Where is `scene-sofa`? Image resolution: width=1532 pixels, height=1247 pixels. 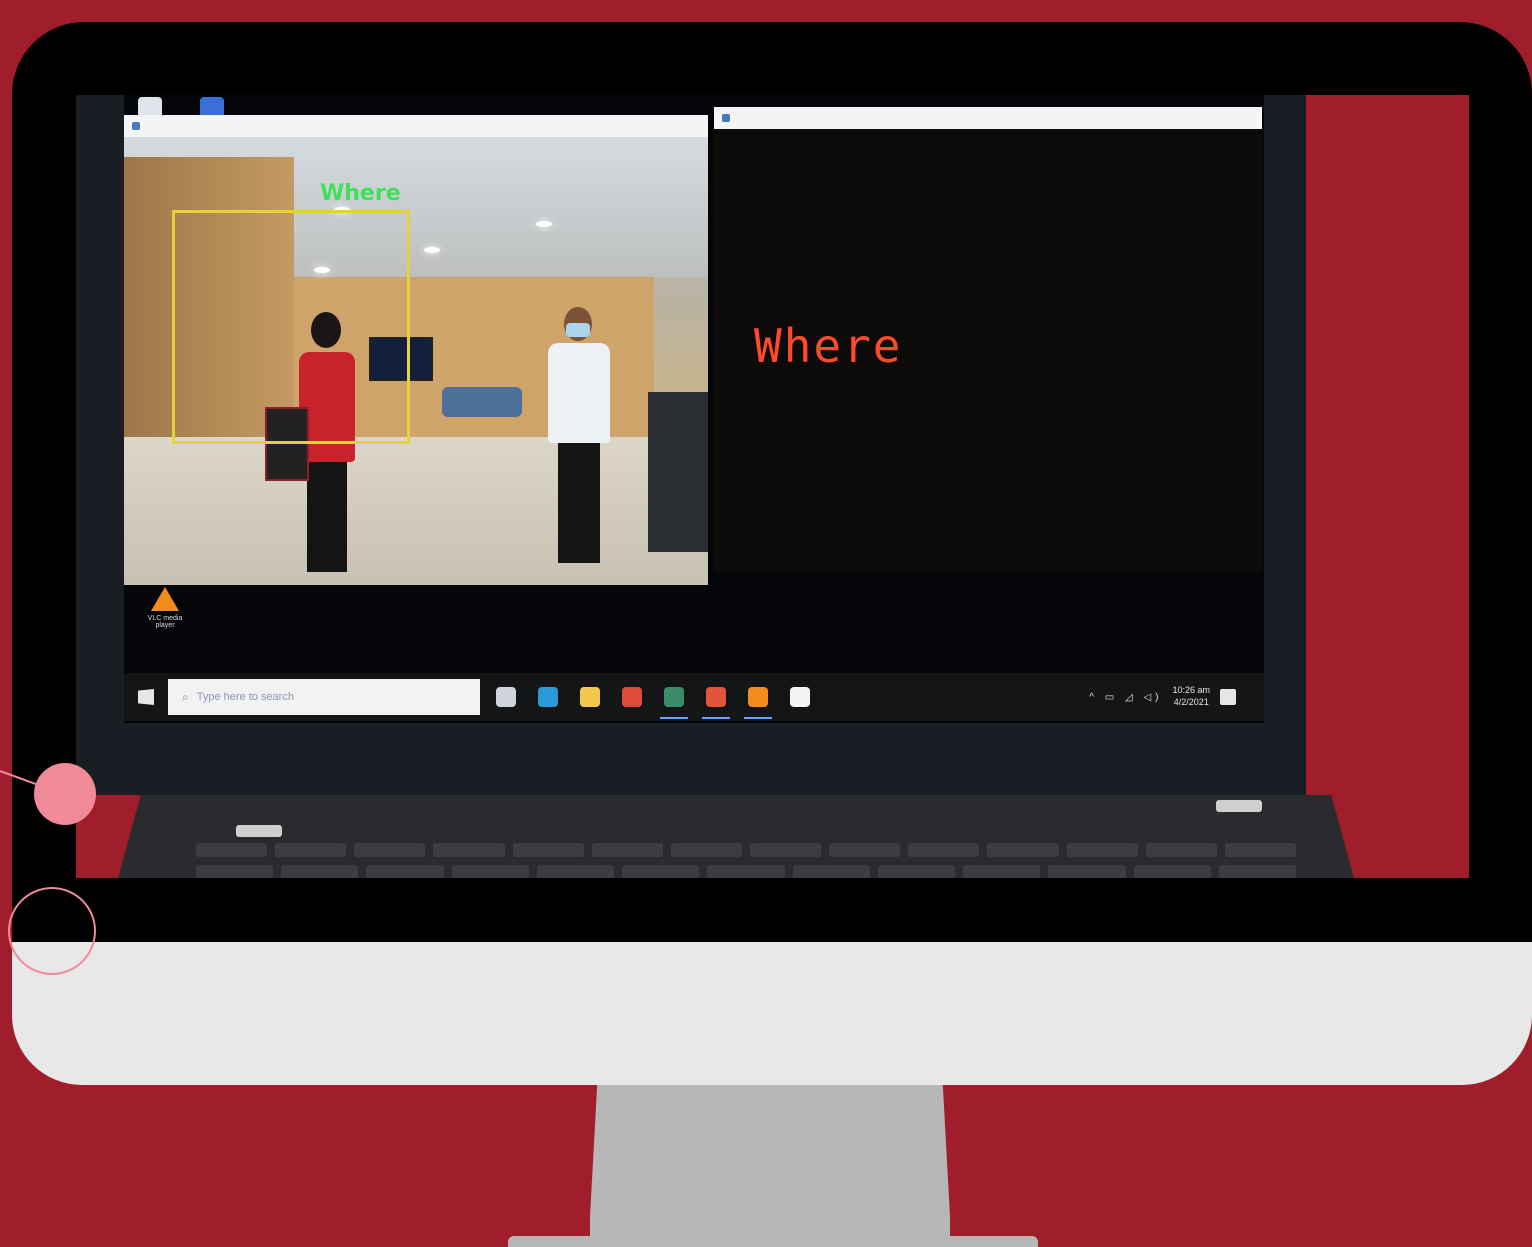
scene-sofa is located at coordinates (482, 402).